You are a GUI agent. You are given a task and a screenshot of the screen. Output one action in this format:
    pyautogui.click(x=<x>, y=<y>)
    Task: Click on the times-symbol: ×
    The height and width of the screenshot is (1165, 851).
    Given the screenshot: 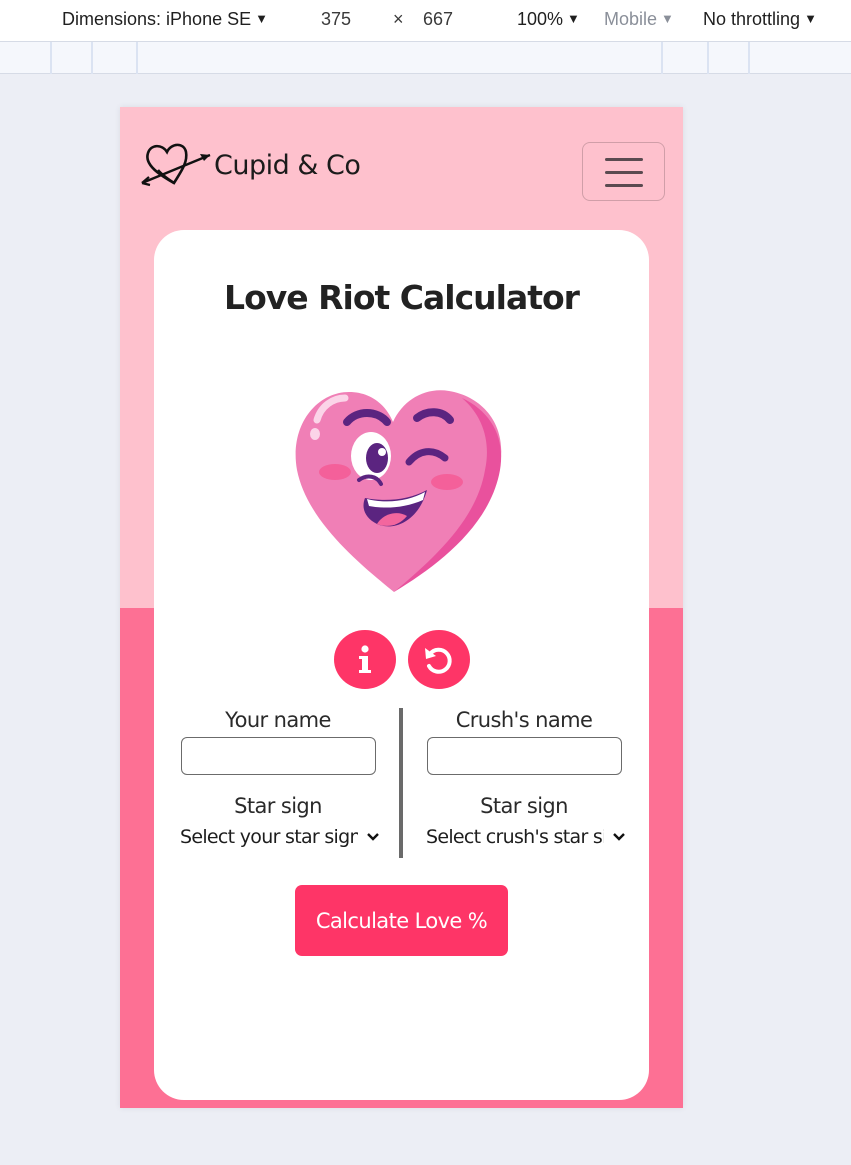 What is the action you would take?
    pyautogui.click(x=398, y=19)
    